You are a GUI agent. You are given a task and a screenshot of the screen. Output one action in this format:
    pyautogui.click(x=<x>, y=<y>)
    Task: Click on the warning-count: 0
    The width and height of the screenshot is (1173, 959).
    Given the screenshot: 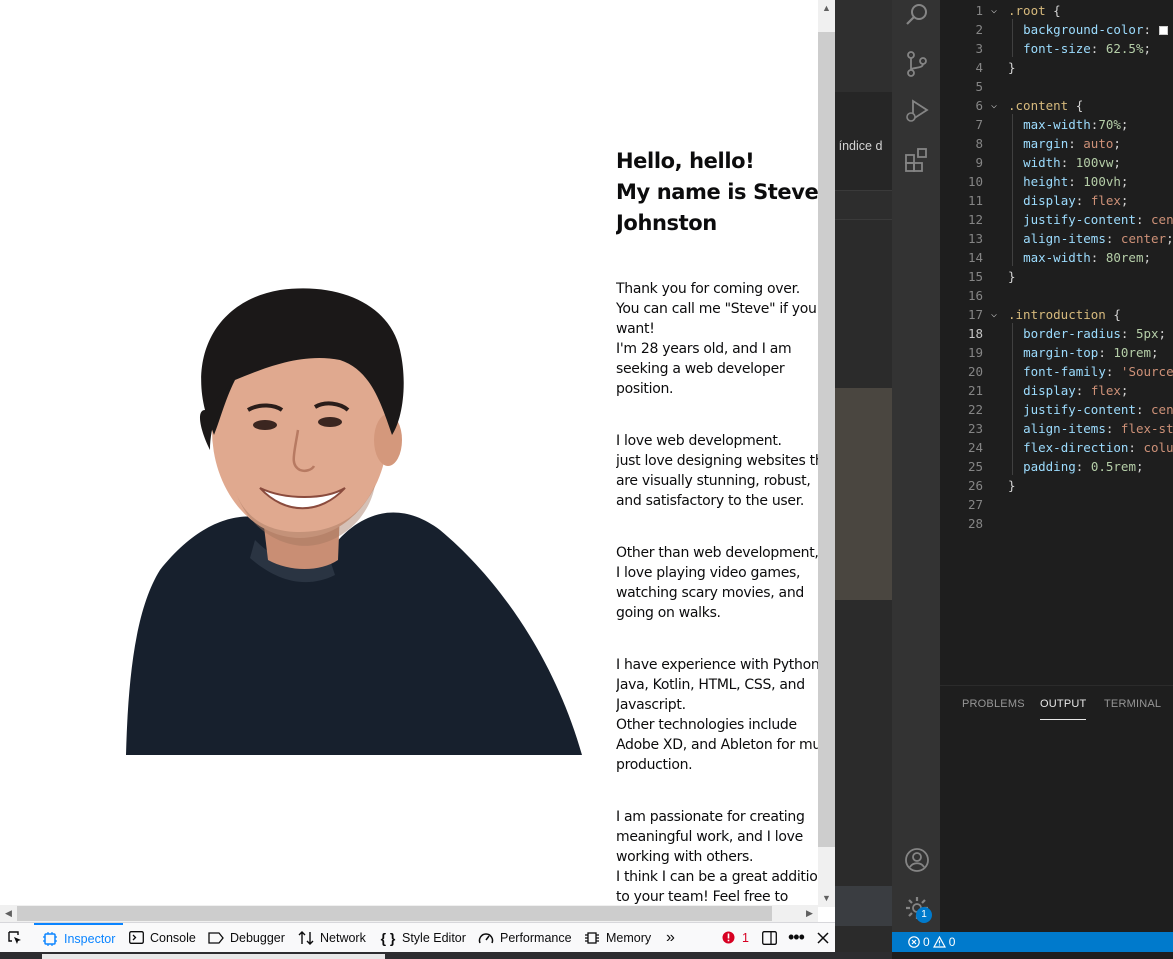 What is the action you would take?
    pyautogui.click(x=952, y=942)
    